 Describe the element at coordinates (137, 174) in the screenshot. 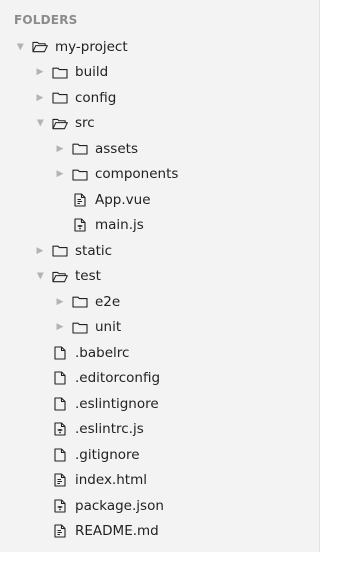

I see `tree-item-label: components` at that location.